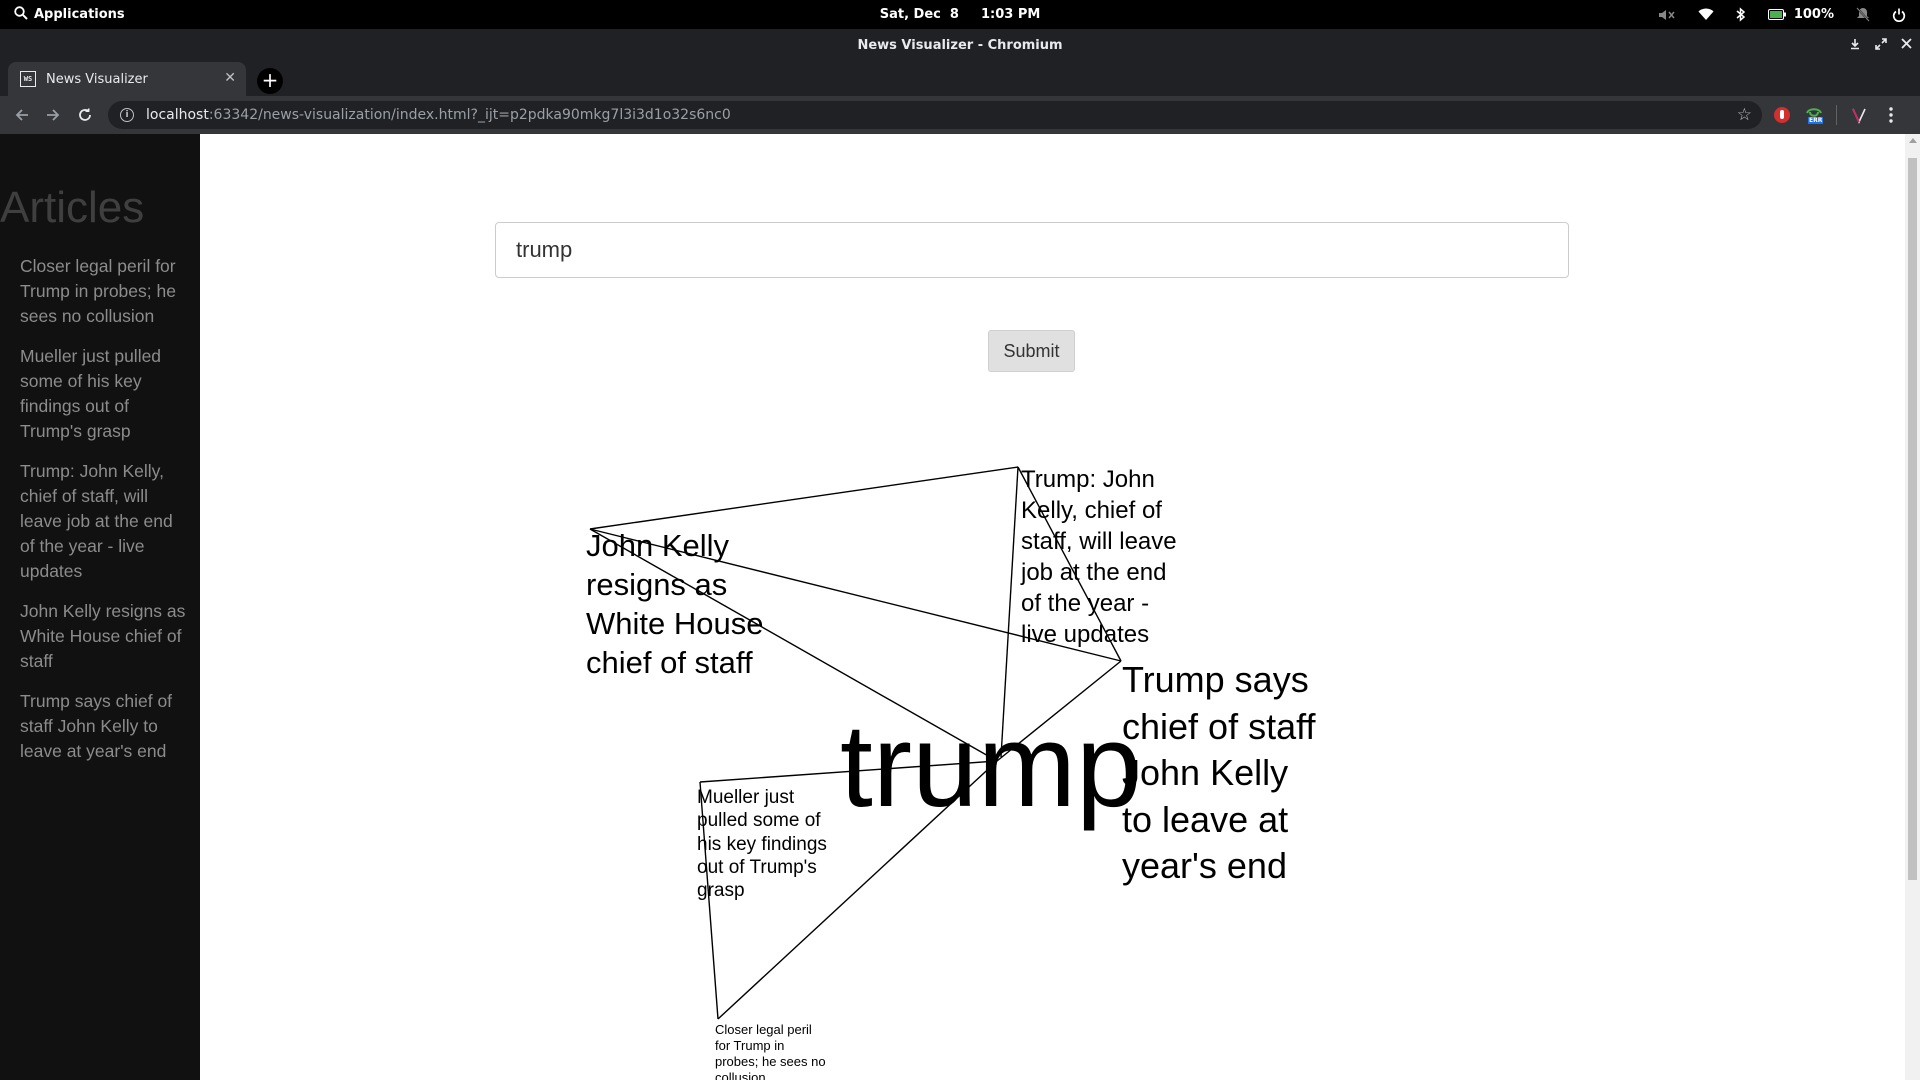 The image size is (1920, 1080). Describe the element at coordinates (1706, 14) in the screenshot. I see `wifi-icon` at that location.